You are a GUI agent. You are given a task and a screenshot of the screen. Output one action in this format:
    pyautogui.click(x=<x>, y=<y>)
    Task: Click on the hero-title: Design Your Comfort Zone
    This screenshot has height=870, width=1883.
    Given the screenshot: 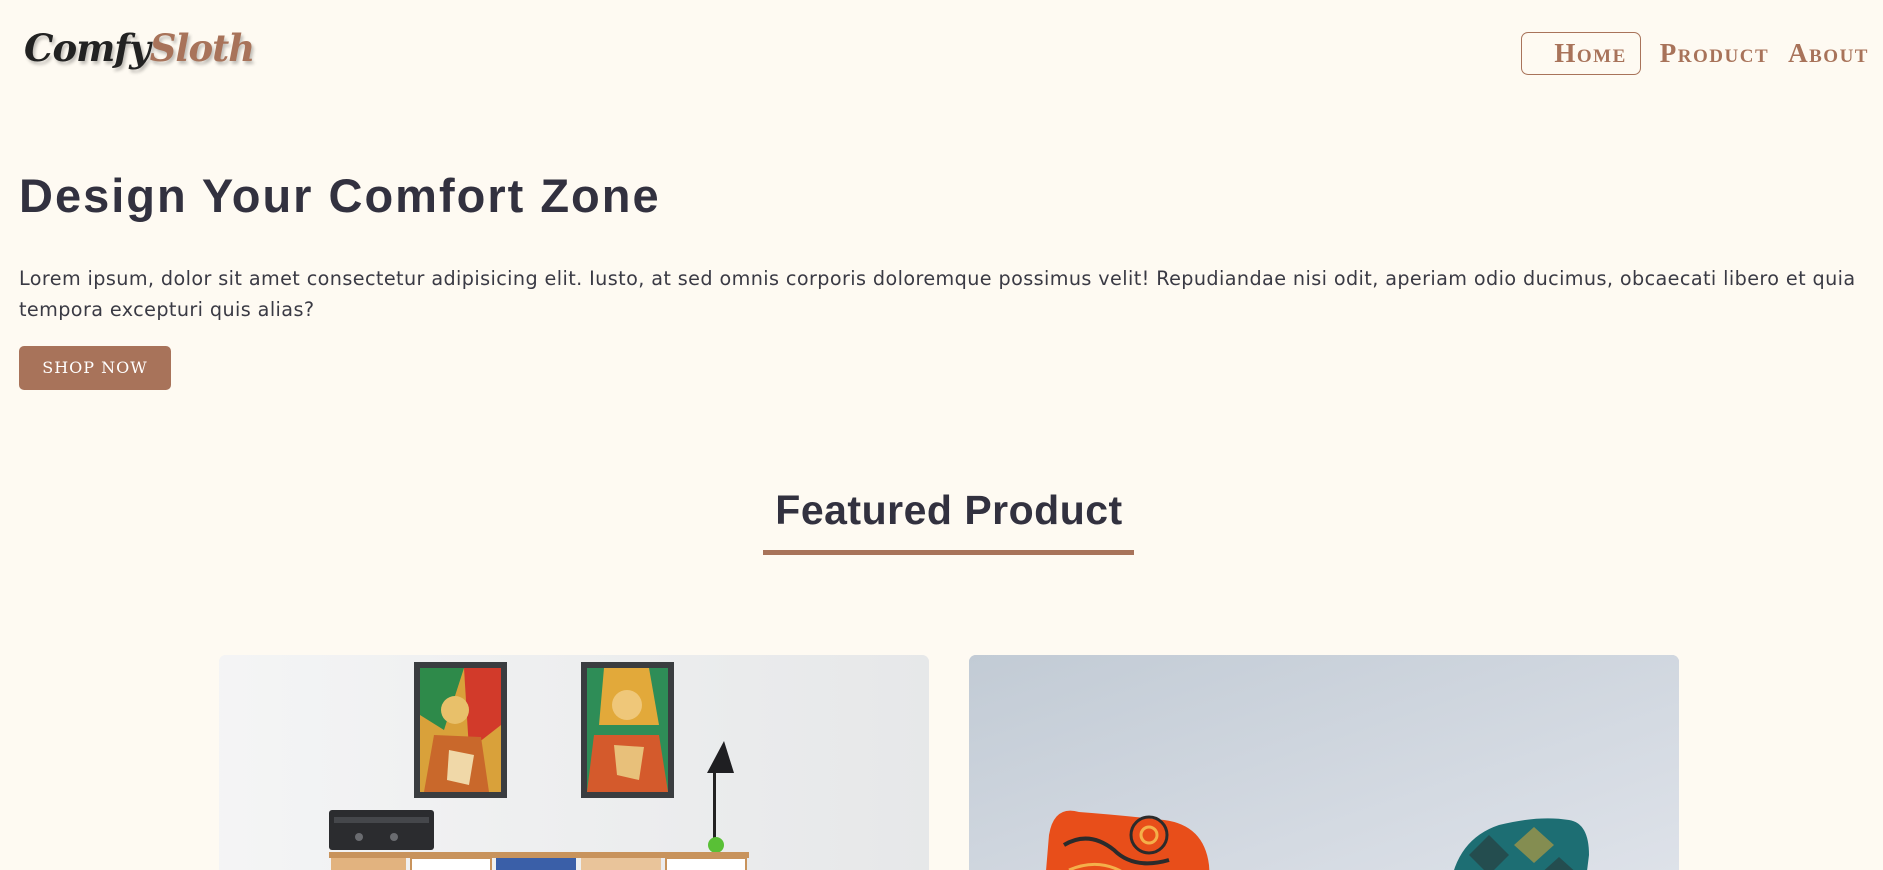 What is the action you would take?
    pyautogui.click(x=340, y=195)
    